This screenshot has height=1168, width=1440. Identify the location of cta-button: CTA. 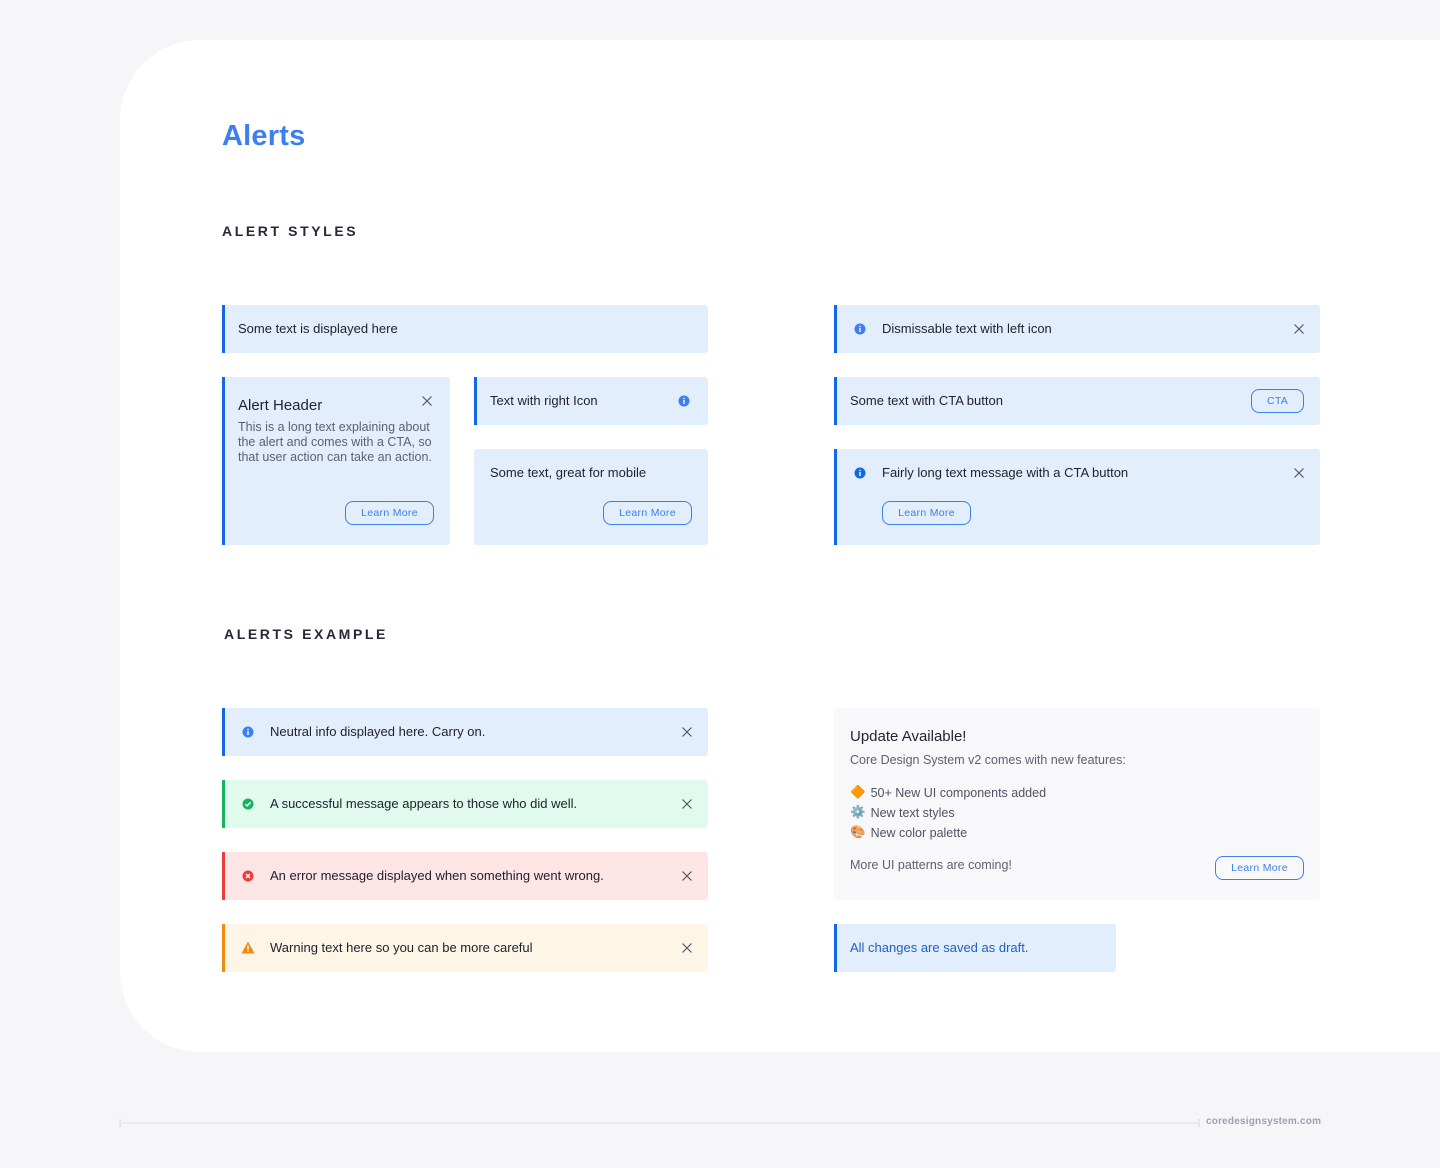
(1277, 401).